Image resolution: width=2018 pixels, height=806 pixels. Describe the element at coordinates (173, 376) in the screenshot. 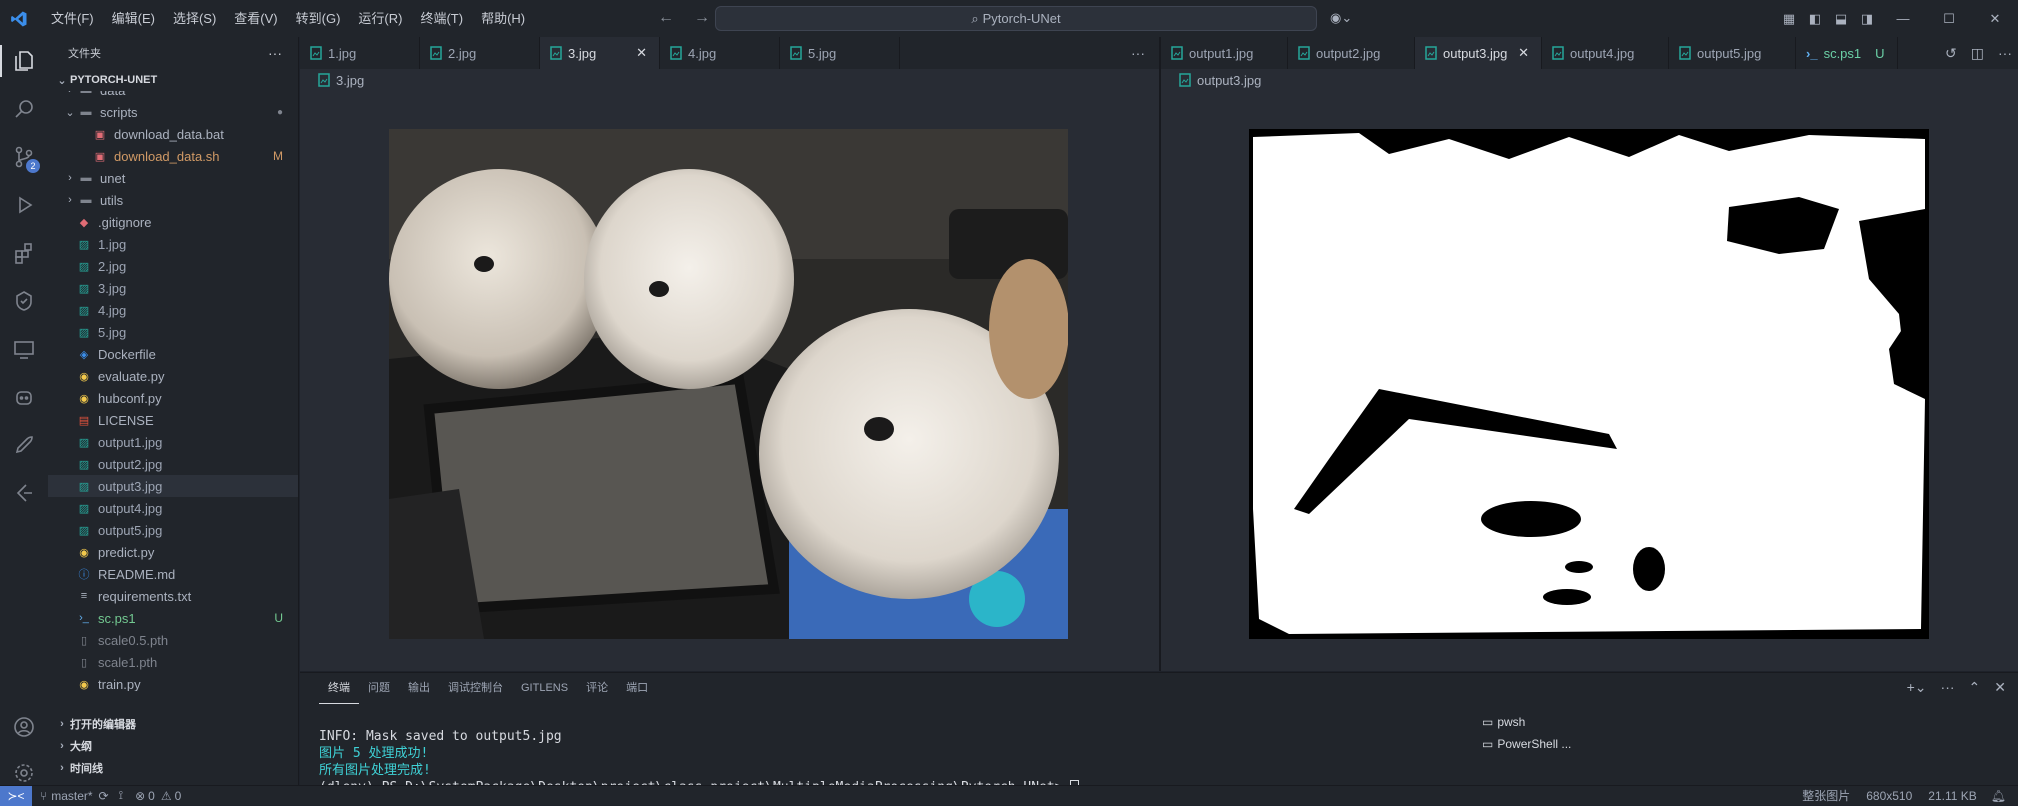

I see `tree-item-evaluate-py: ◉ evaluate.py` at that location.